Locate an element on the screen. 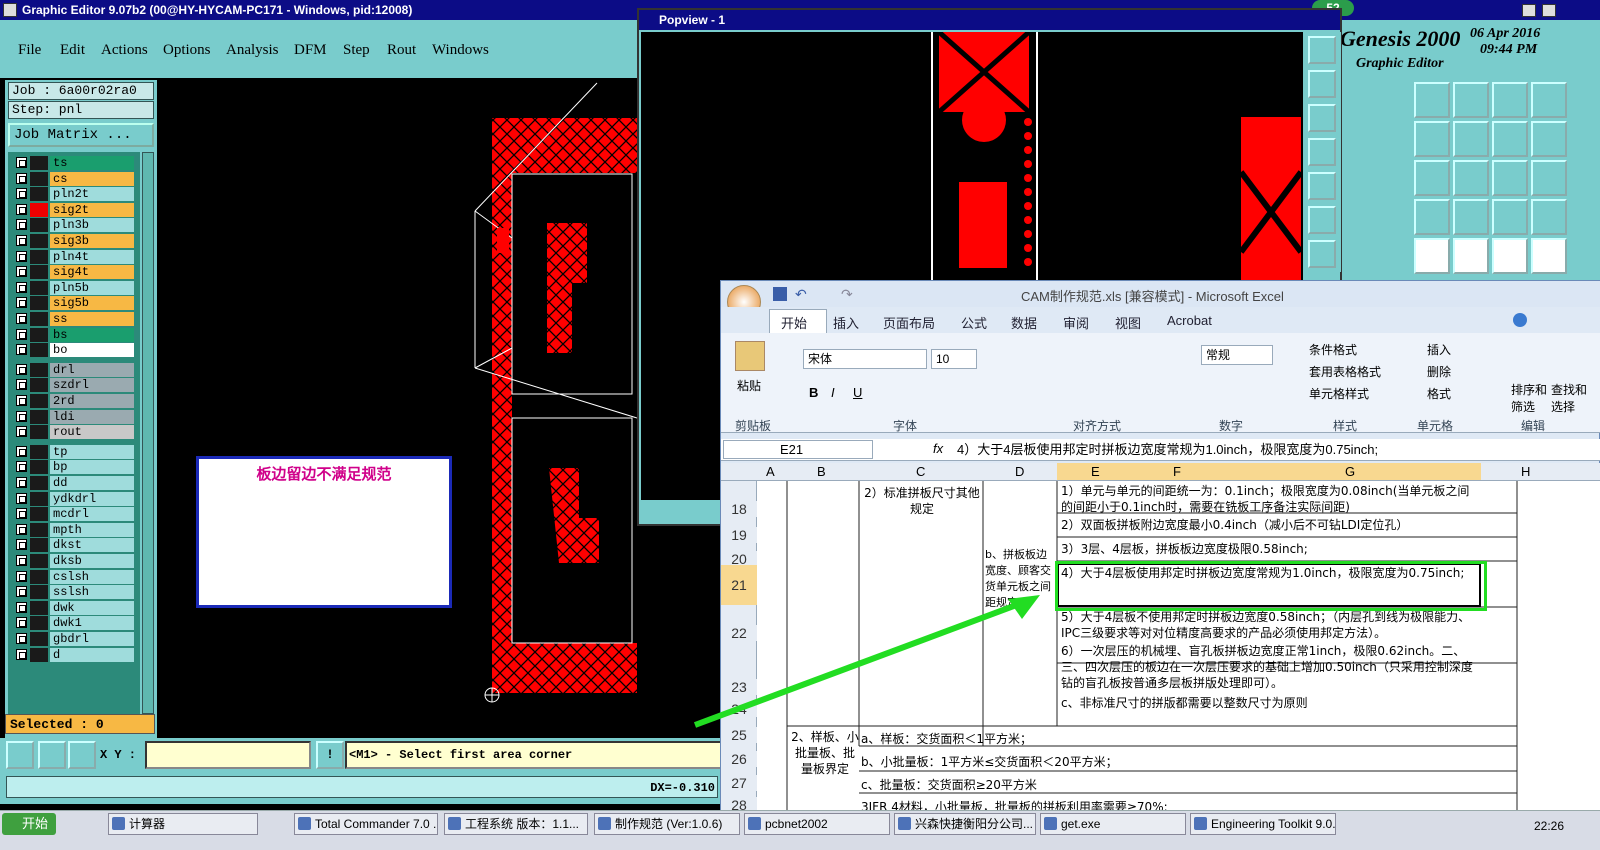  name-box: E21 is located at coordinates (798, 449).